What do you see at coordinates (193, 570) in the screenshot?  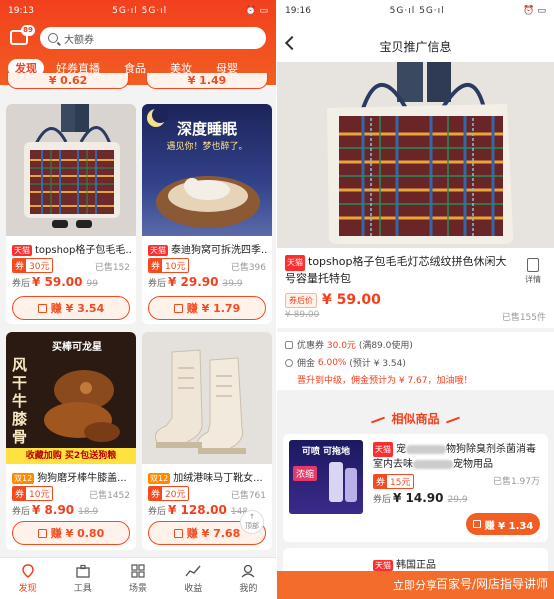 I see `chart-line-icon` at bounding box center [193, 570].